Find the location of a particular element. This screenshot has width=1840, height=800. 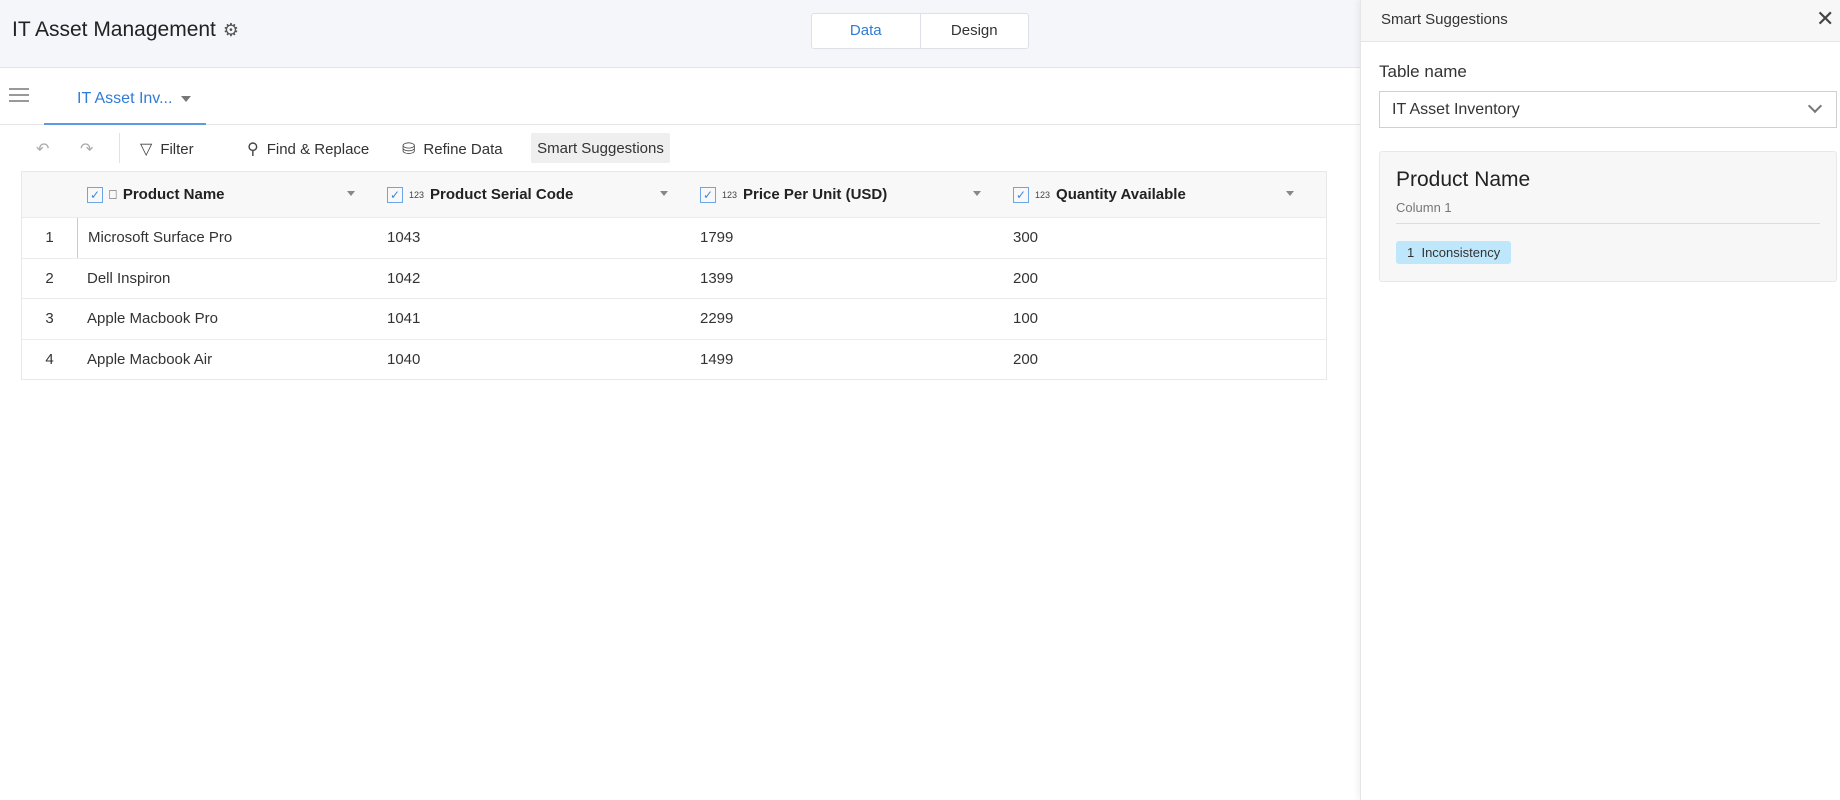

column-title: Quantity Available is located at coordinates (1121, 194).